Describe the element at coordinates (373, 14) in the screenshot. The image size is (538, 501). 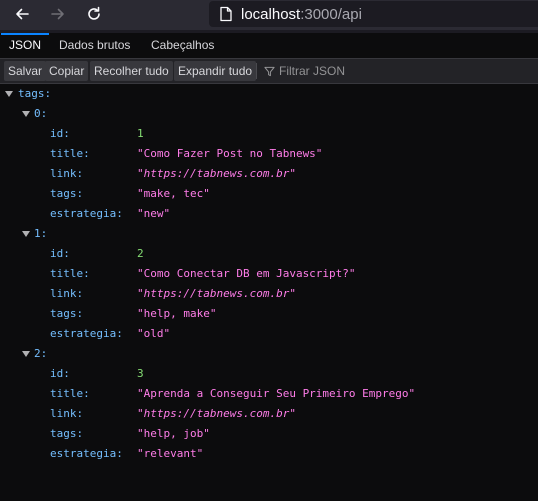
I see `address-bar: localhost:3000/api` at that location.